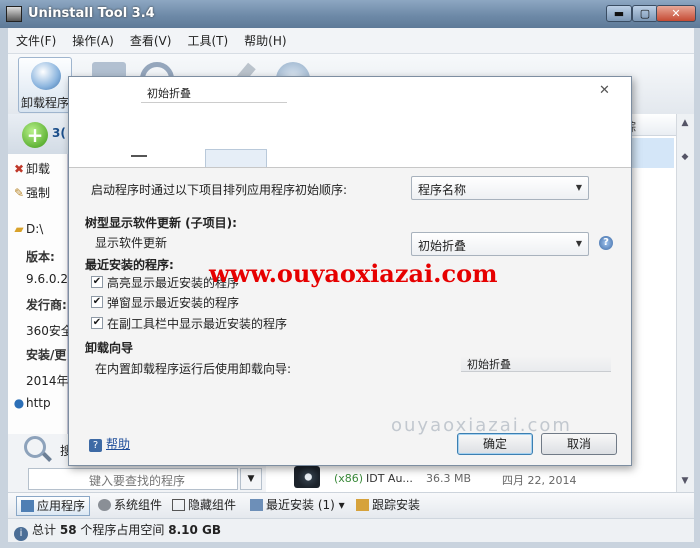 The height and width of the screenshot is (548, 700). I want to click on menu-tools: 工具(T), so click(207, 41).